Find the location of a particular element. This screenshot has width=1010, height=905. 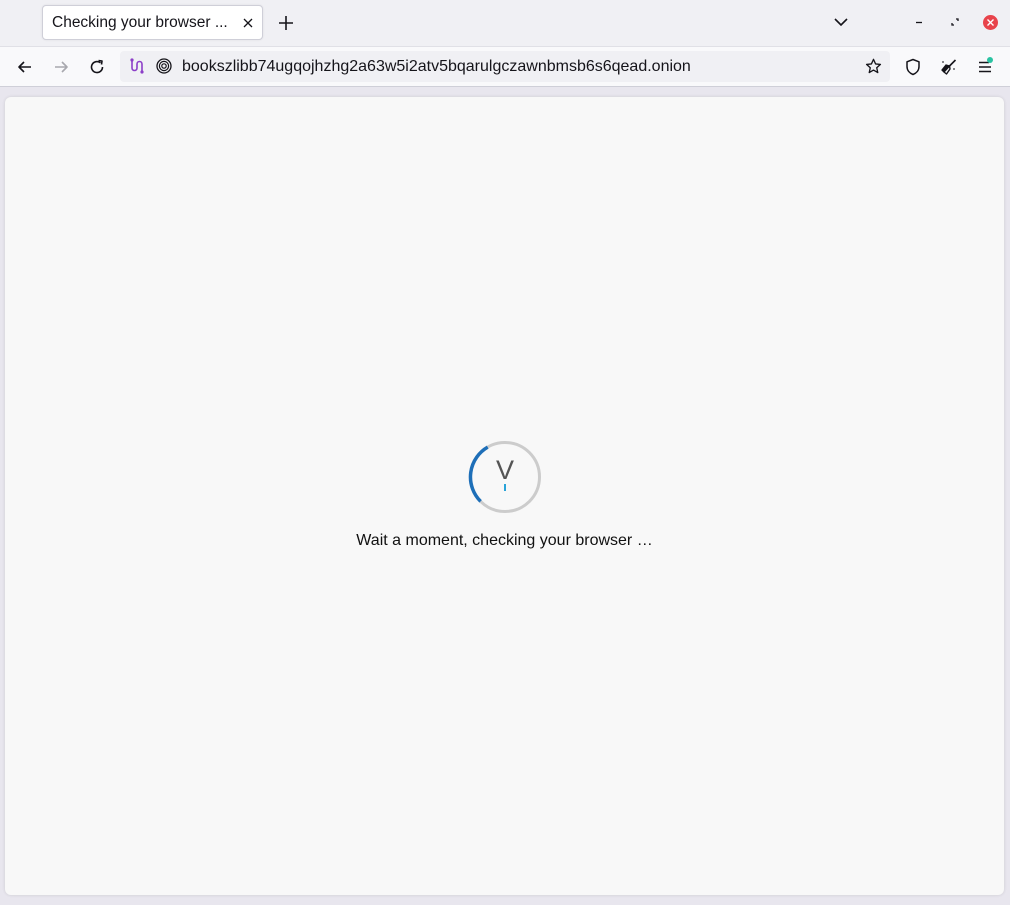

plus-icon is located at coordinates (286, 23).